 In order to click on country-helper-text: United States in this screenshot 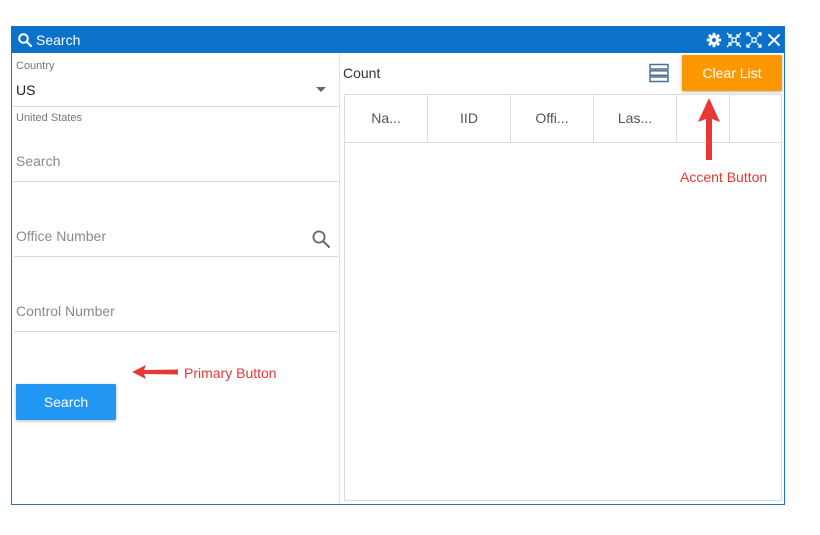, I will do `click(49, 118)`.